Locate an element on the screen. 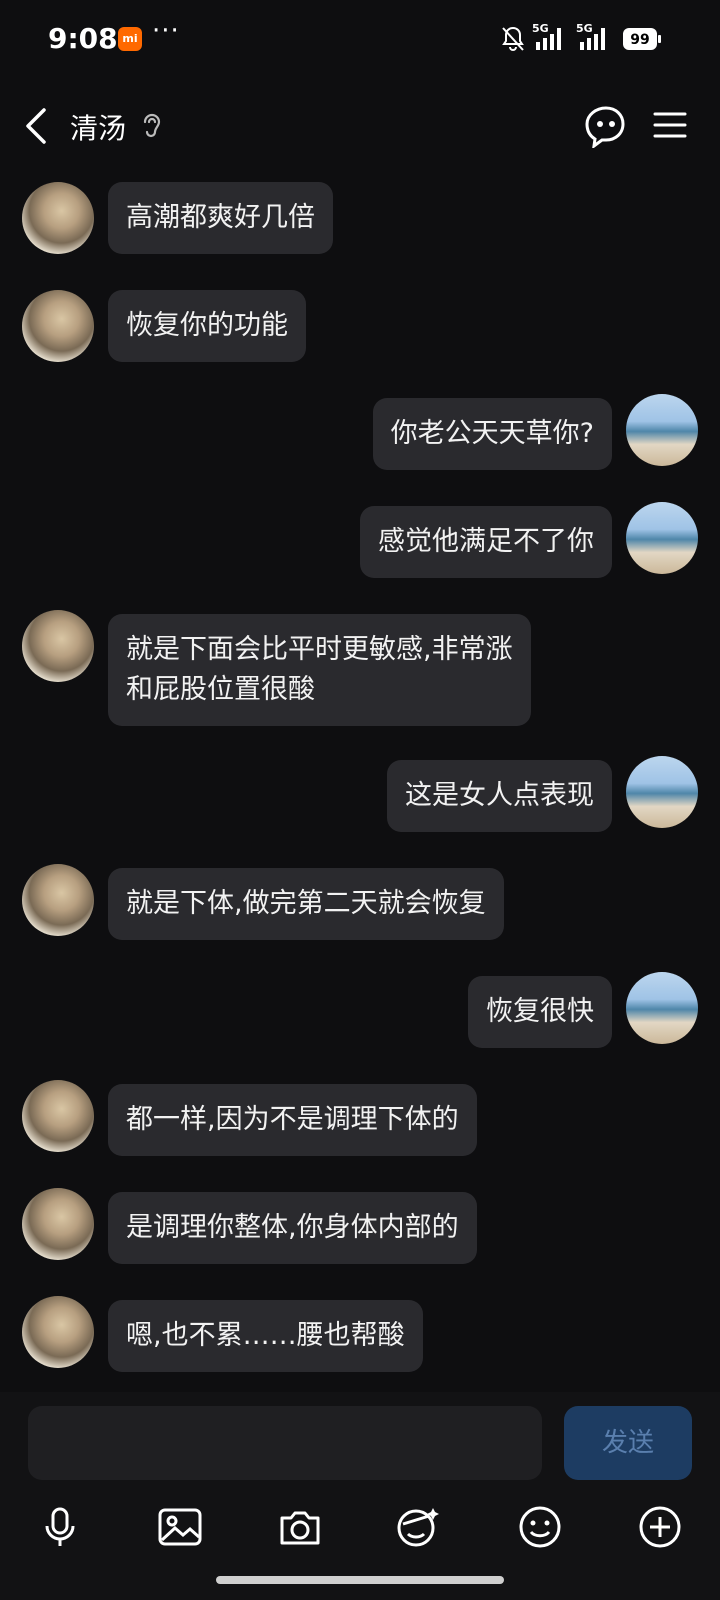  signal-2-label: 5G is located at coordinates (584, 28).